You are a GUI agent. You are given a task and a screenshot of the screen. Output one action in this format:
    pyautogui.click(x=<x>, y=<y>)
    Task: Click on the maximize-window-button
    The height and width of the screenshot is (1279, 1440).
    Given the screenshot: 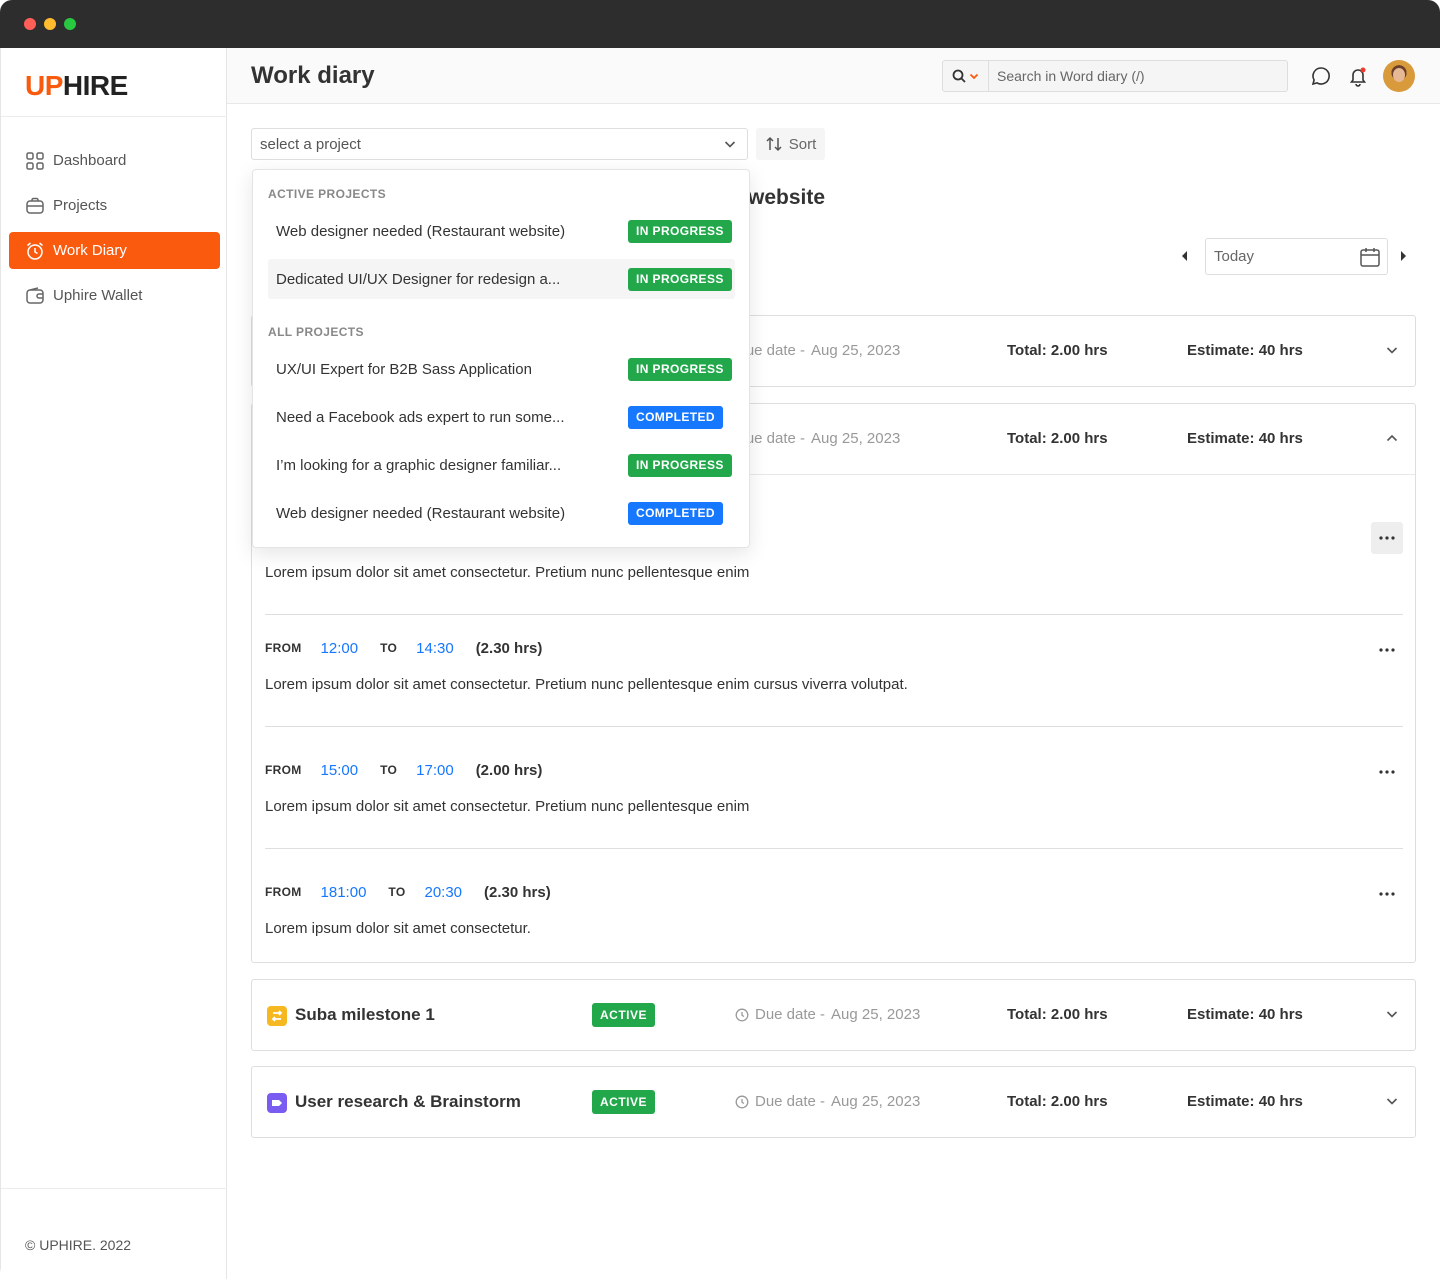 What is the action you would take?
    pyautogui.click(x=70, y=24)
    